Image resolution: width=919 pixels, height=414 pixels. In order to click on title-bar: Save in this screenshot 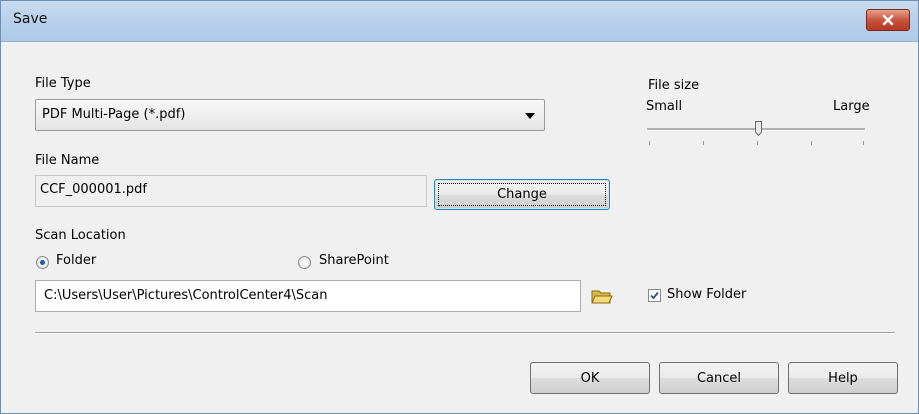, I will do `click(459, 21)`.